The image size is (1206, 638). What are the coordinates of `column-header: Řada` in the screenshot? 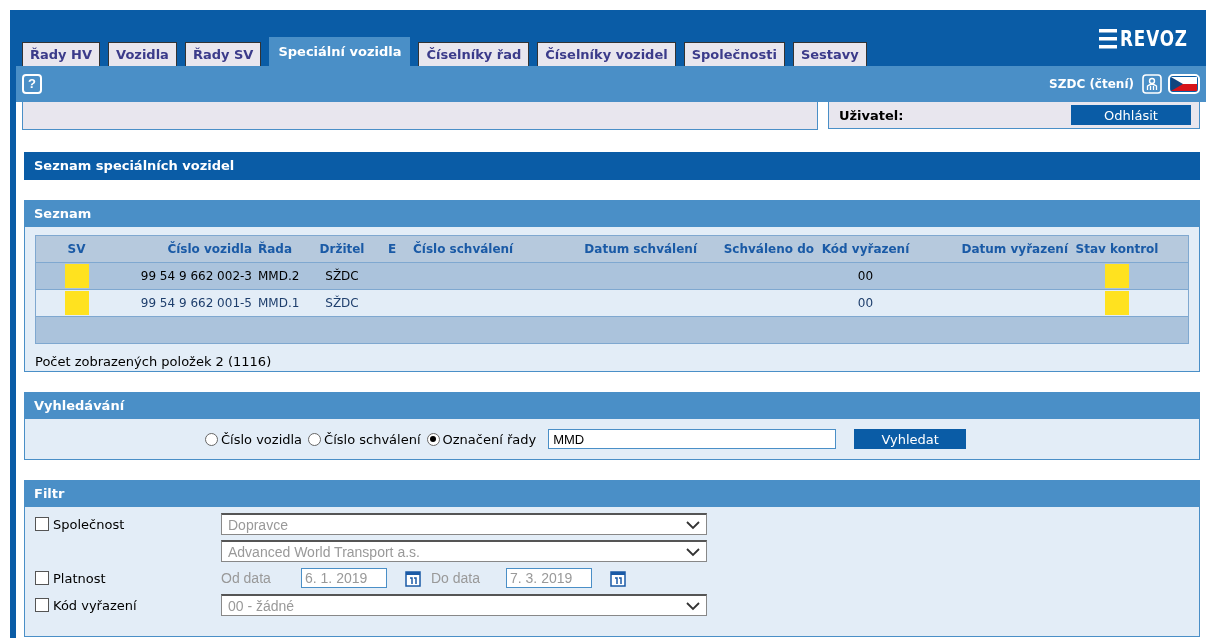 It's located at (279, 249).